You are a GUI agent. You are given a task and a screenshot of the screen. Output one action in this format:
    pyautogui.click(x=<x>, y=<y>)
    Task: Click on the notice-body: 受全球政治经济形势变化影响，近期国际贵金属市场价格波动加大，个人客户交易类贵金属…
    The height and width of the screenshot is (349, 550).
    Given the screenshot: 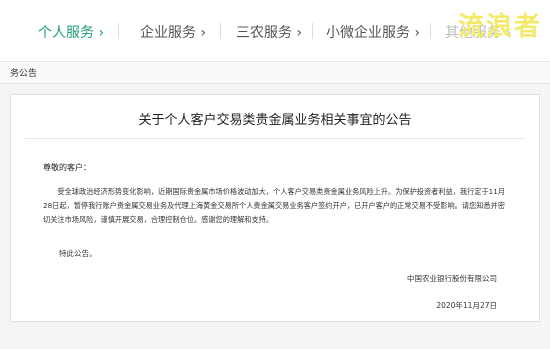 What is the action you would take?
    pyautogui.click(x=274, y=205)
    